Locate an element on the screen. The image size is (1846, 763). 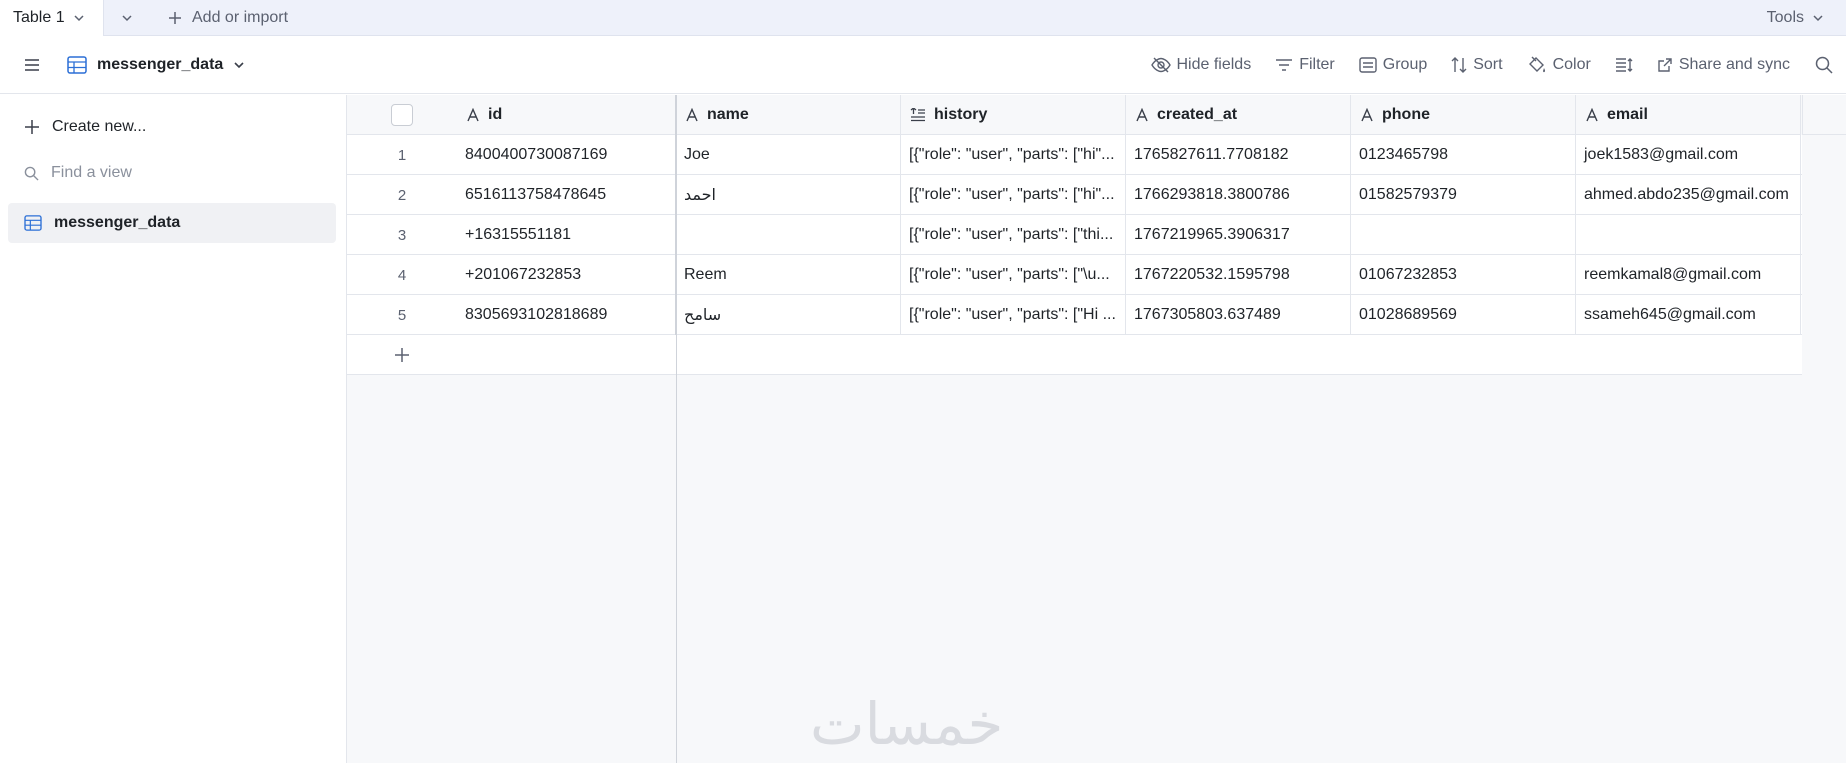
cell-phone: 01582579379 is located at coordinates (1463, 195).